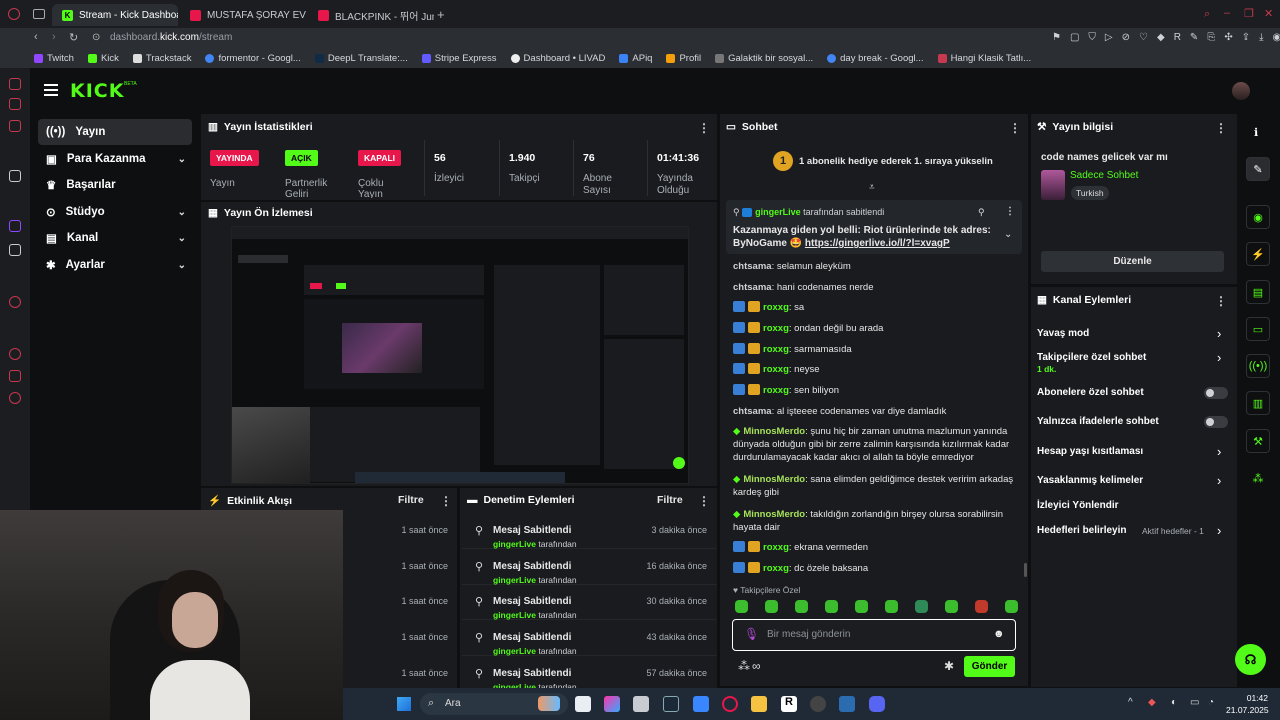 The width and height of the screenshot is (1280, 720). I want to click on sidebar-crypto-icon, so click(15, 104).